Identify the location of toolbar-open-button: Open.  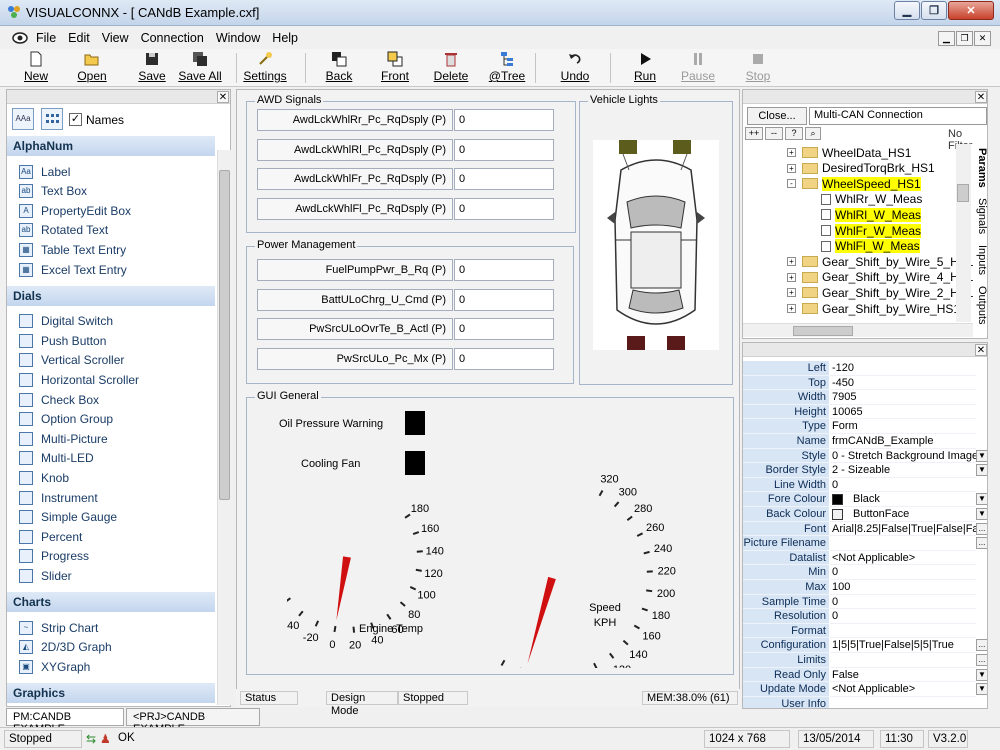
(92, 68).